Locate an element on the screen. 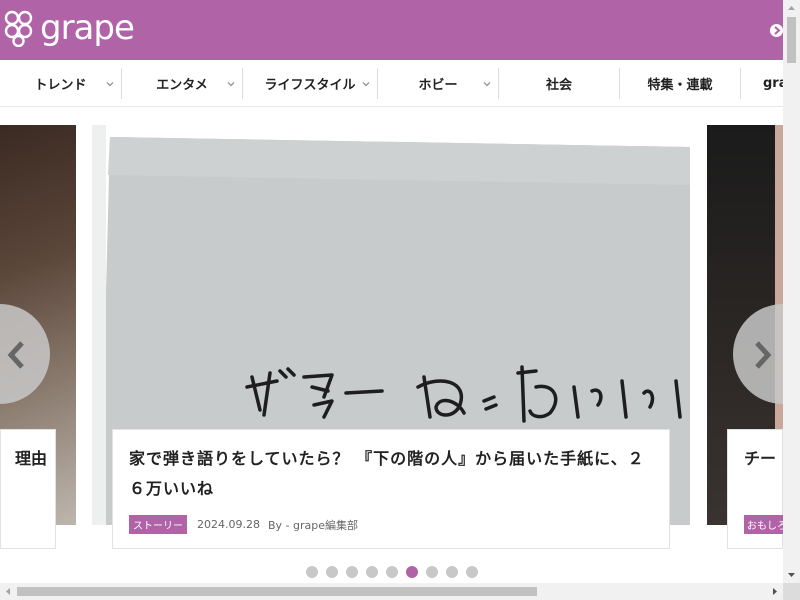 This screenshot has width=800, height=600. nav-item-label: ライフスタイル is located at coordinates (310, 85).